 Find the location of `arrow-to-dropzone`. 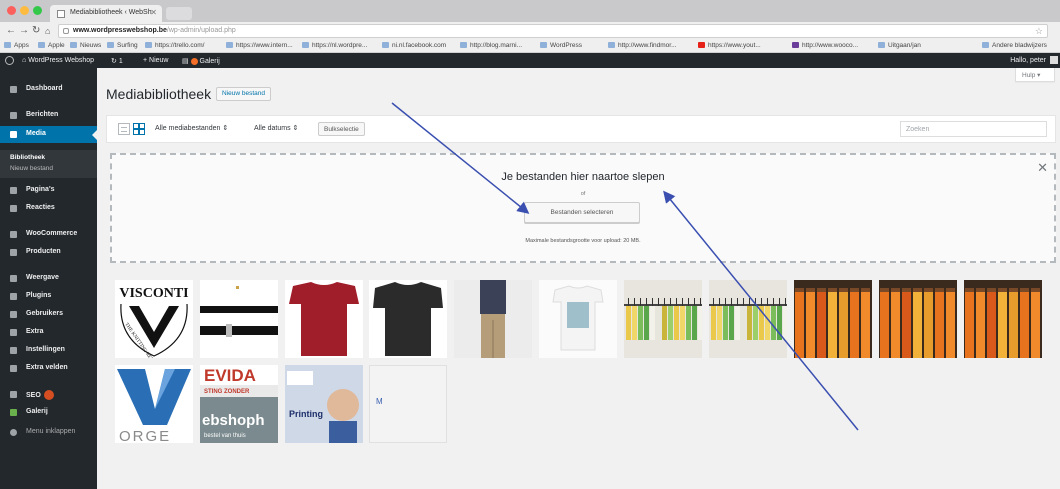

arrow-to-dropzone is located at coordinates (761, 310).